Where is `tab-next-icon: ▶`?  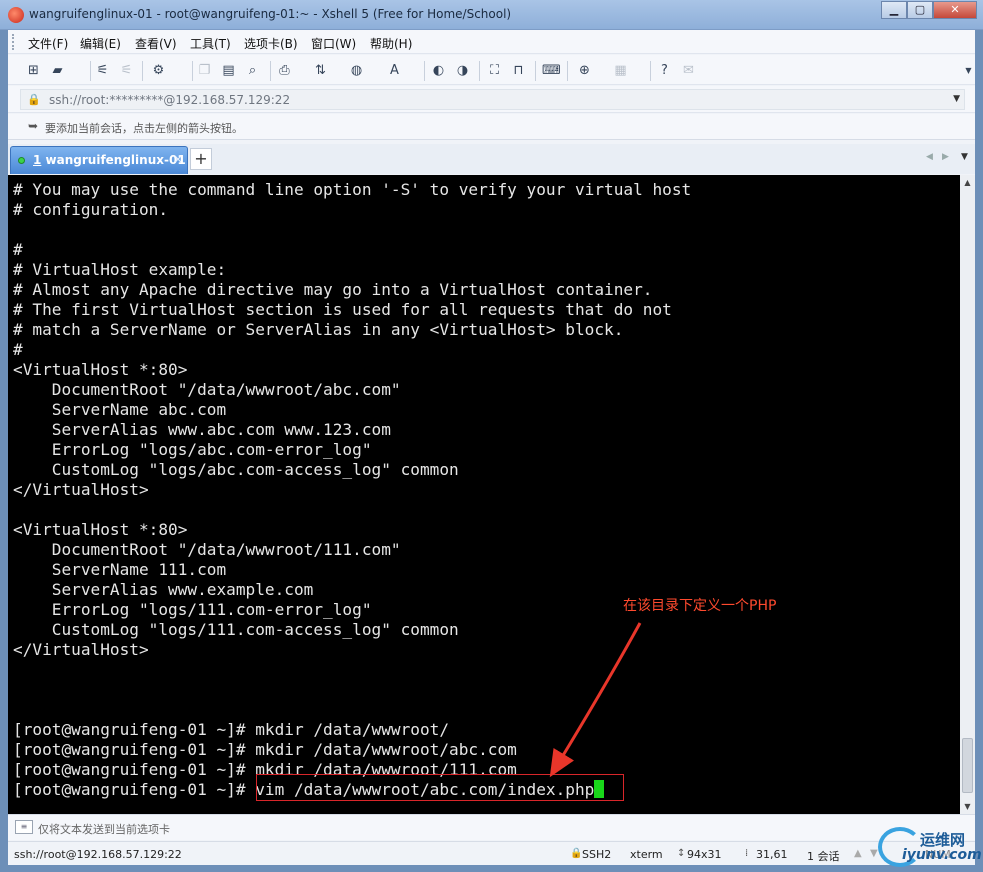 tab-next-icon: ▶ is located at coordinates (945, 157).